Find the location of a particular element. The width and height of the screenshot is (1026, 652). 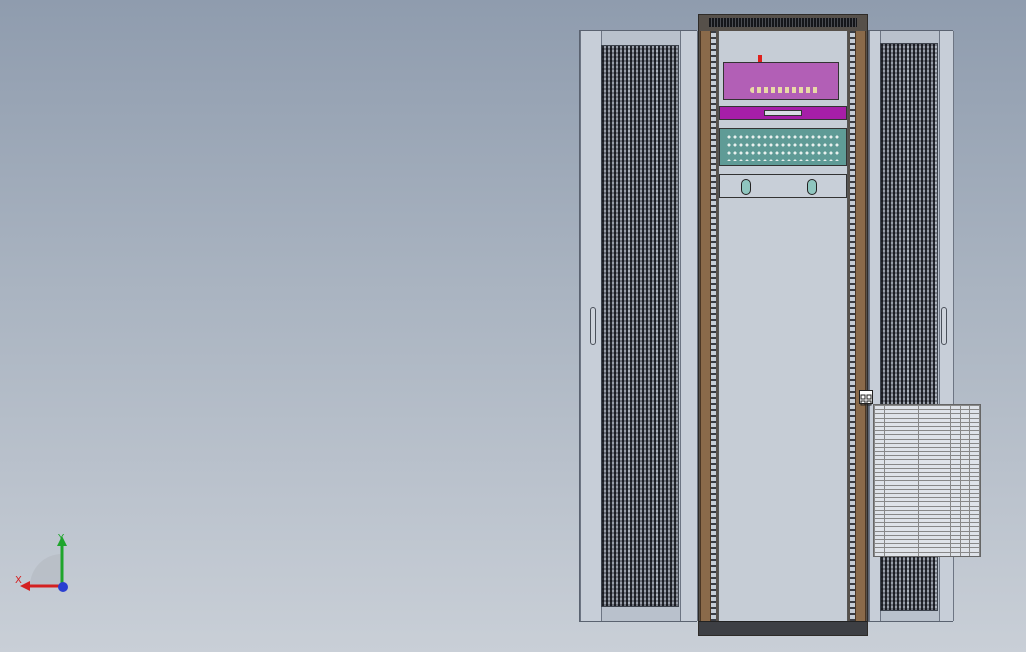

left-door is located at coordinates (638, 326).